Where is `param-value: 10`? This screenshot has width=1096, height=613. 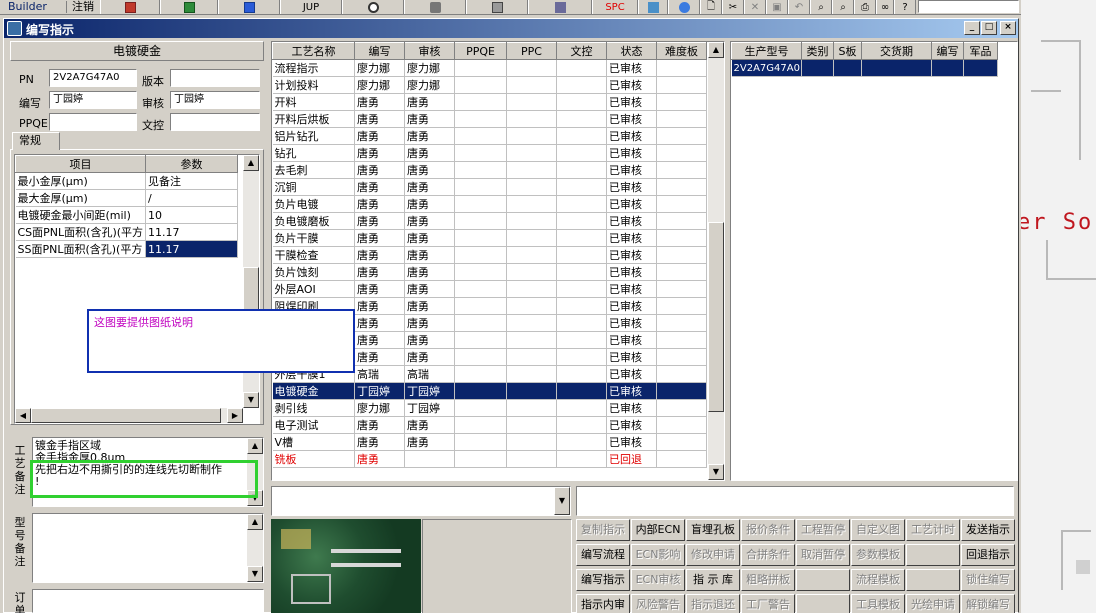 param-value: 10 is located at coordinates (191, 215).